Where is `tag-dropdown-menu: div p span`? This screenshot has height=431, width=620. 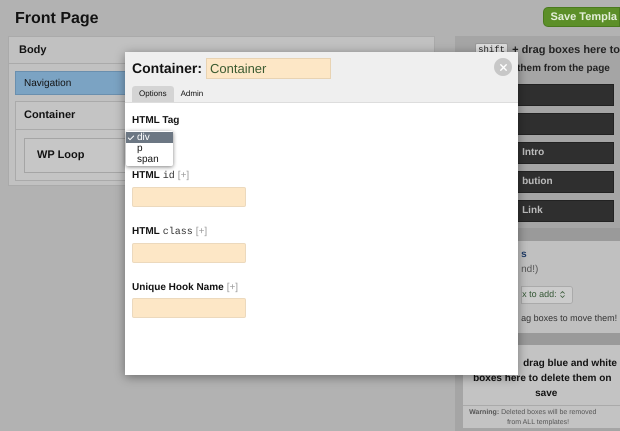
tag-dropdown-menu: div p span is located at coordinates (149, 148).